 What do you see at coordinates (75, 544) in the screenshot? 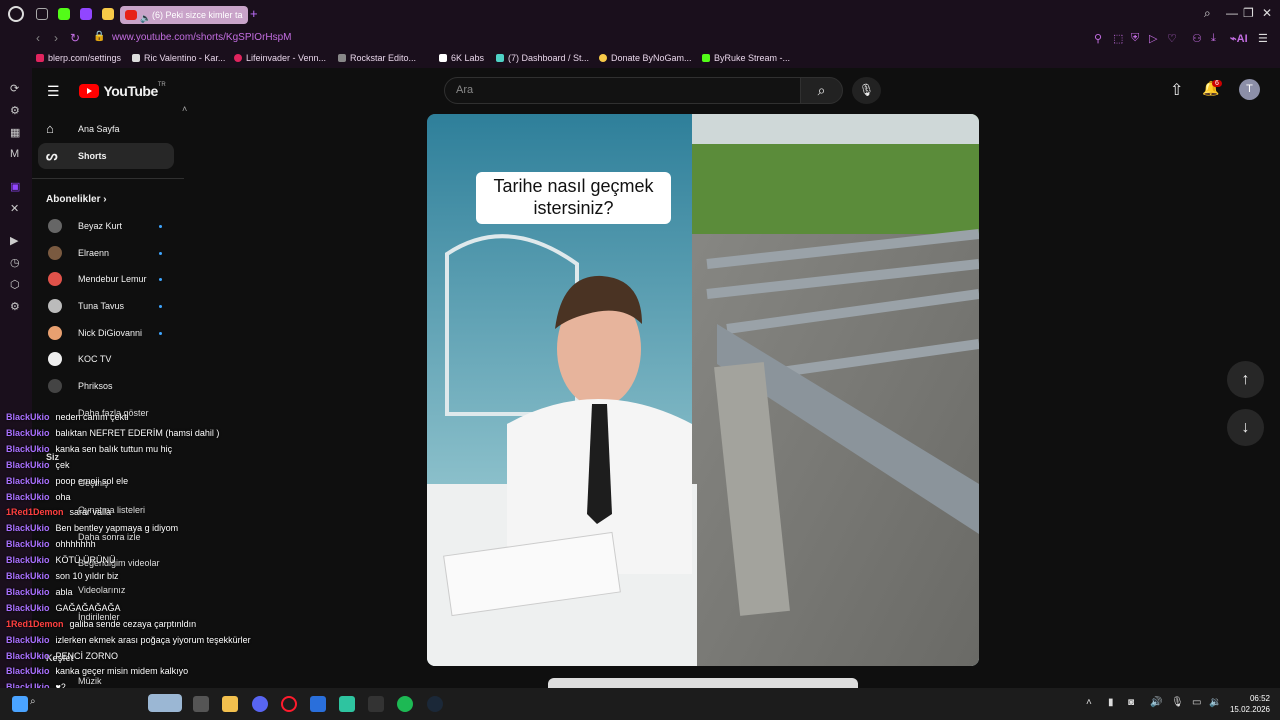
I see `chat-text: ohhhhhhh` at bounding box center [75, 544].